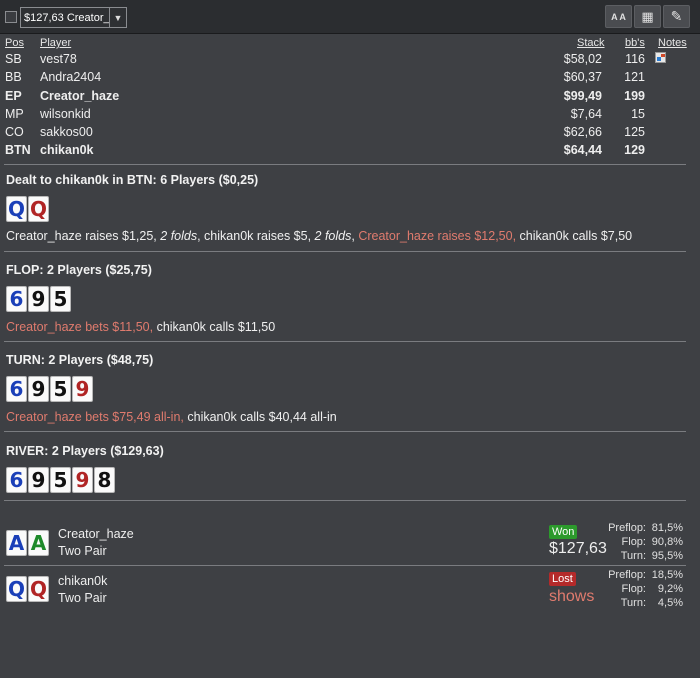 The height and width of the screenshot is (678, 700). What do you see at coordinates (582, 150) in the screenshot?
I see `player-stack: $64,44` at bounding box center [582, 150].